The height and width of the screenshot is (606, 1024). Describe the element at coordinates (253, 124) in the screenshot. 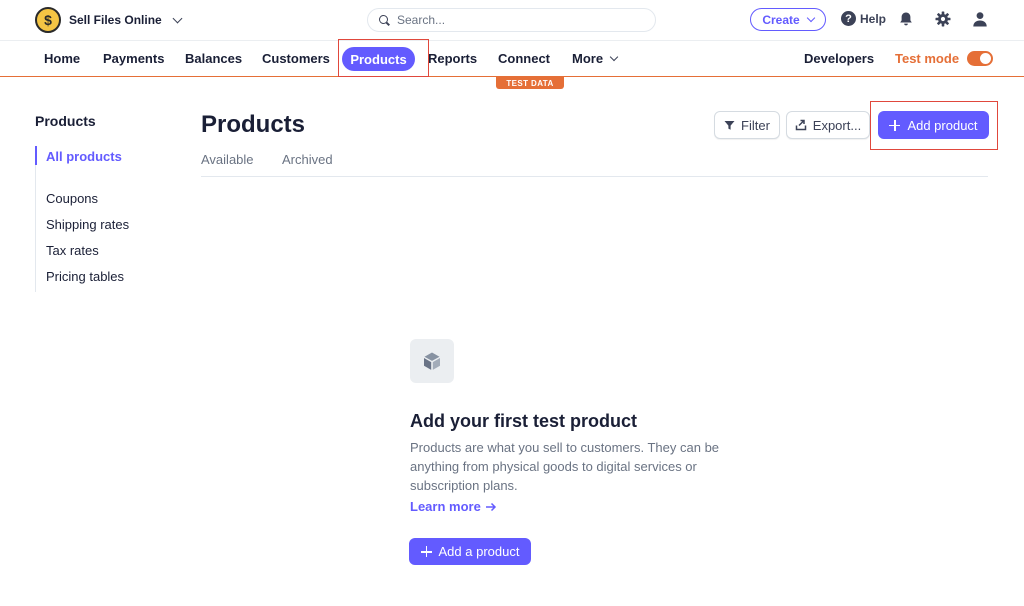

I see `page-title: Products` at that location.